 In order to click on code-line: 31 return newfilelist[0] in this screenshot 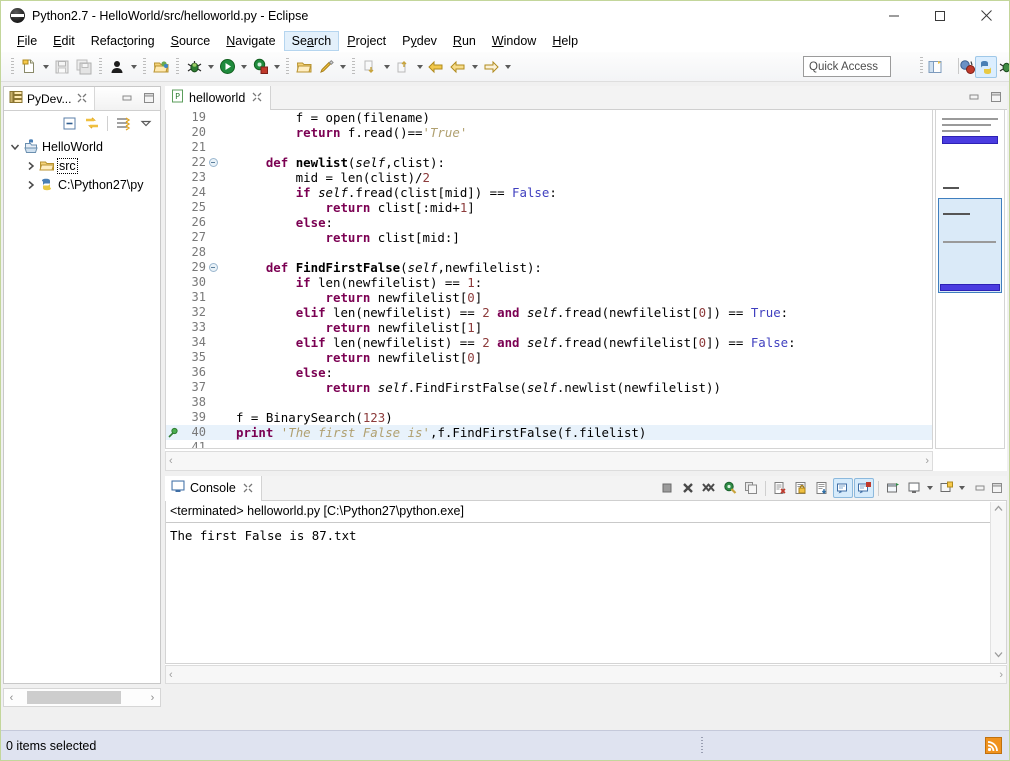, I will do `click(549, 297)`.